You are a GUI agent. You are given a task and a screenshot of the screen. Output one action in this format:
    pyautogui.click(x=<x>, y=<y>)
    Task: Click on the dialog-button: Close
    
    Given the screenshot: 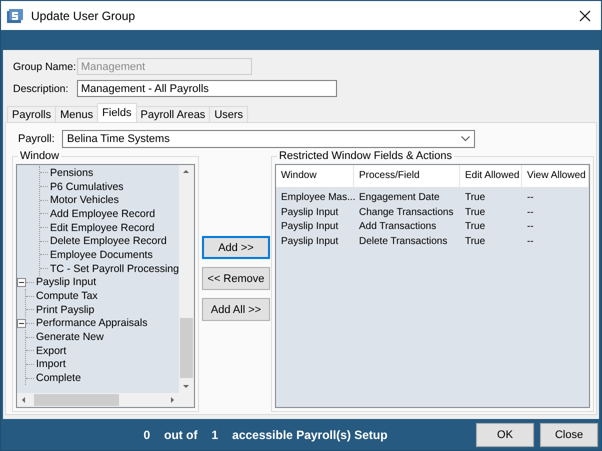 What is the action you would take?
    pyautogui.click(x=569, y=434)
    